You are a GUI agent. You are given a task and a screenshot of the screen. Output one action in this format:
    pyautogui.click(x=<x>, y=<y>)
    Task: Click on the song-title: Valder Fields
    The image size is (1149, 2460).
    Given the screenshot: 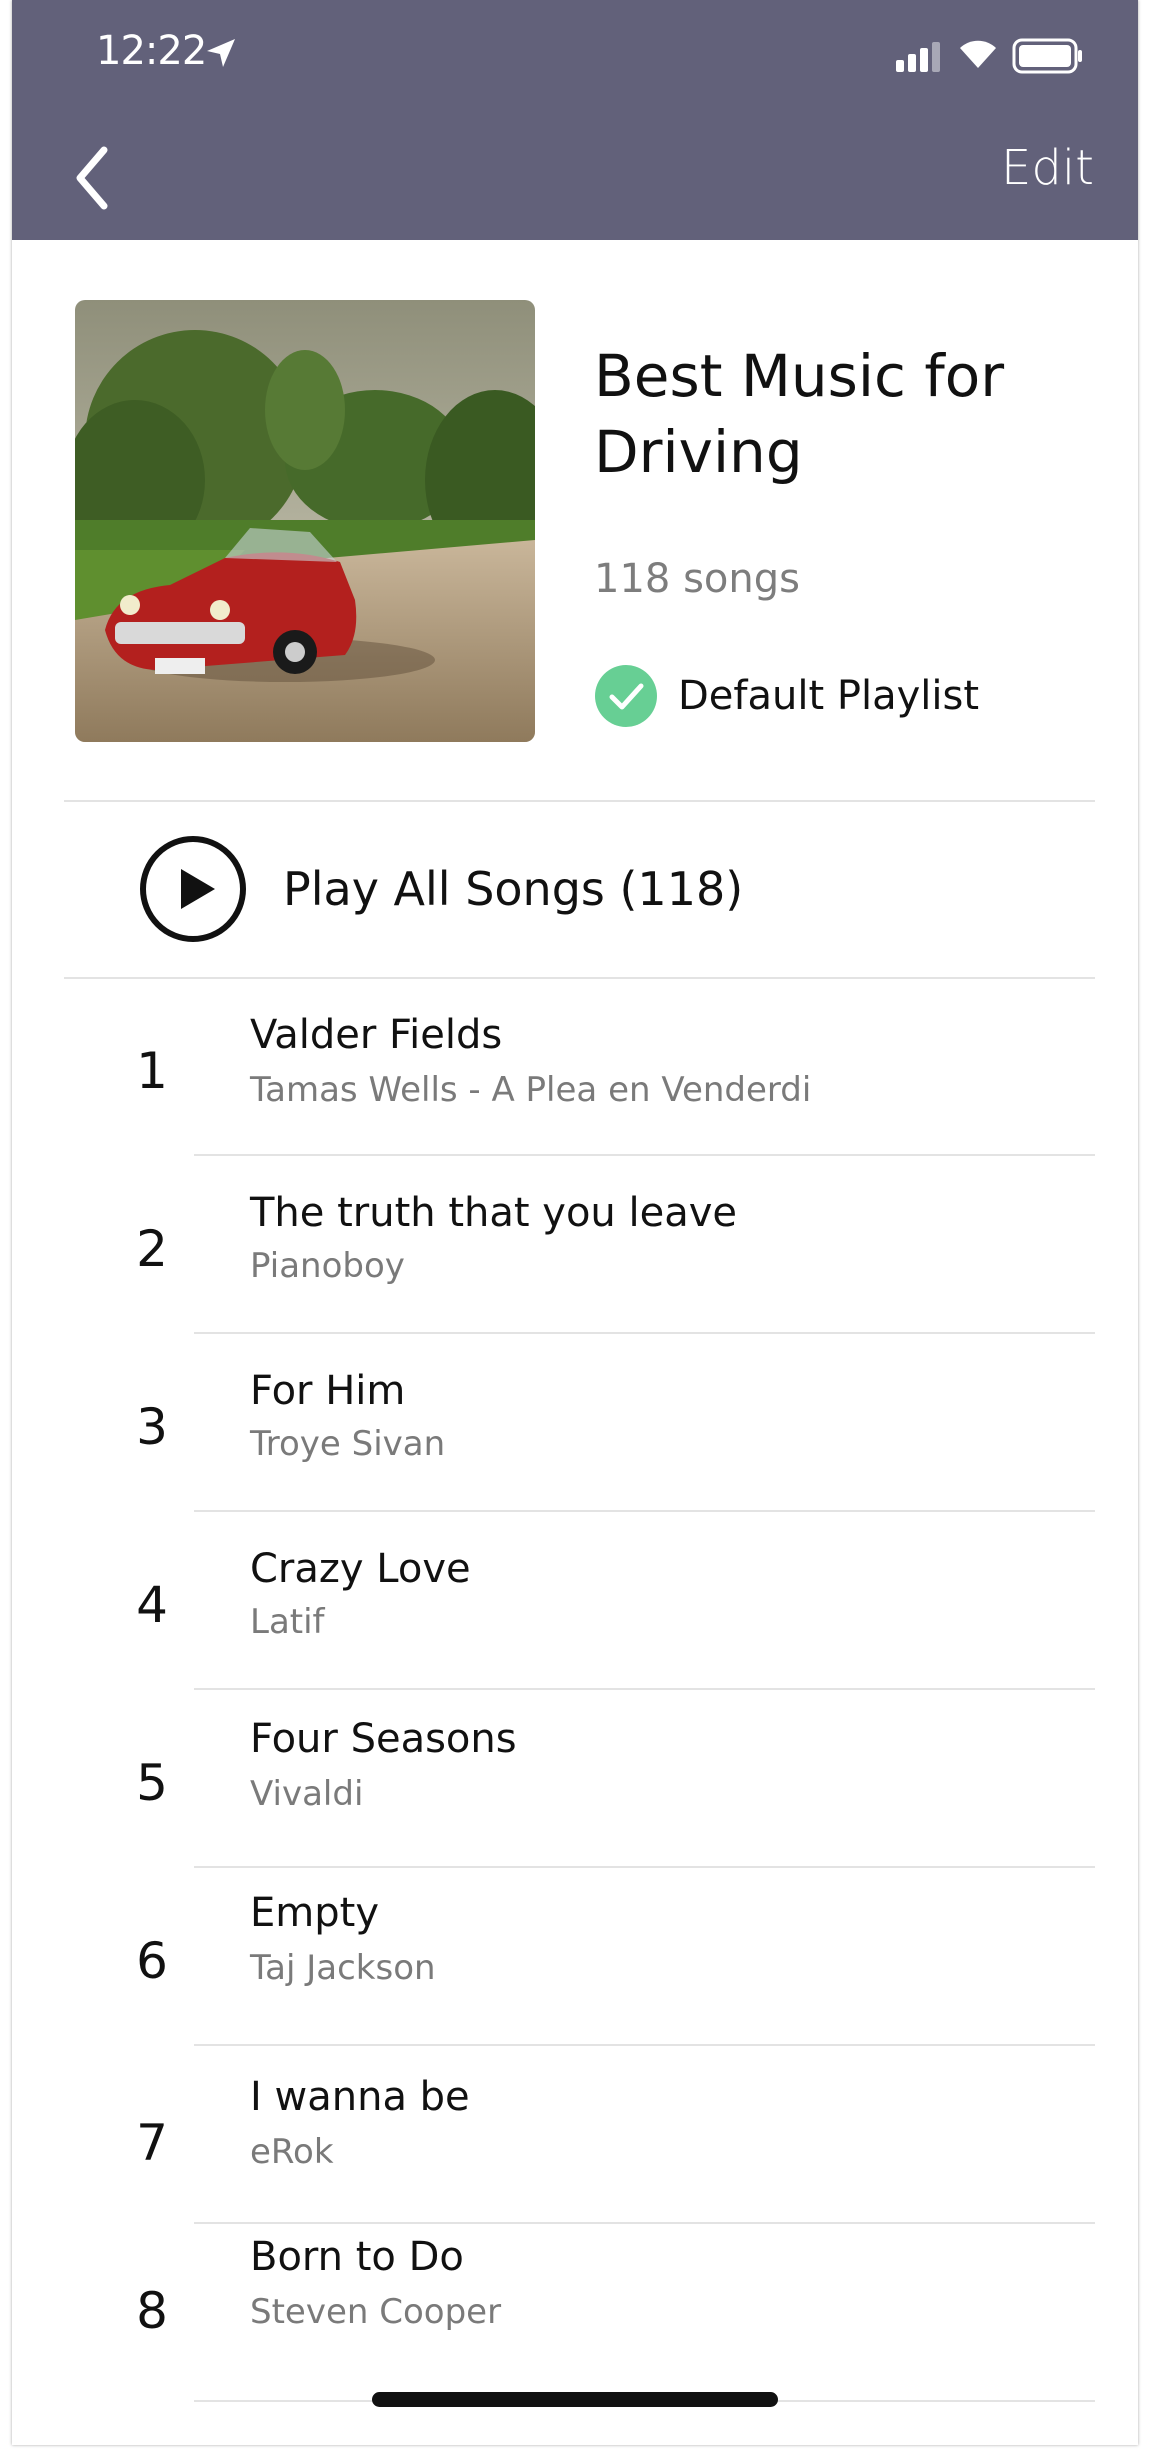 What is the action you would take?
    pyautogui.click(x=376, y=1035)
    